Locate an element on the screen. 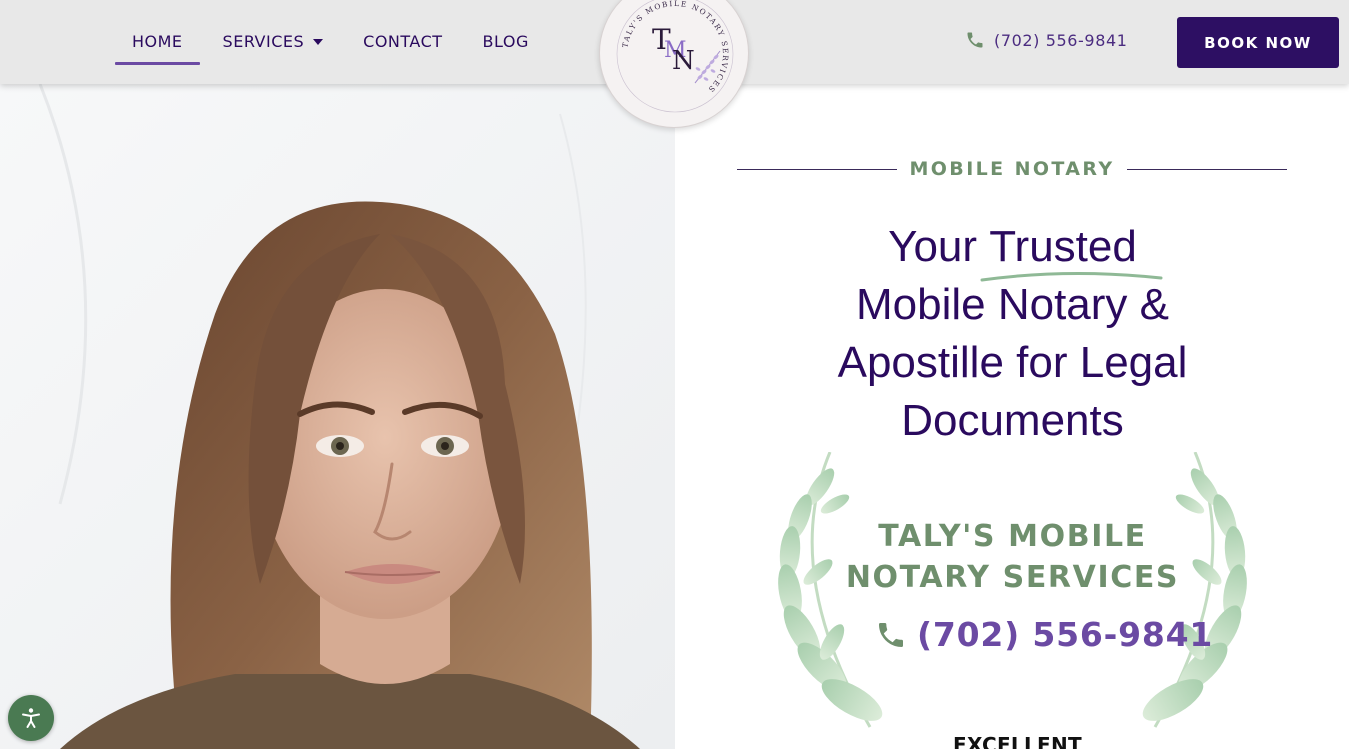 This screenshot has height=749, width=1349. company-name: TALY'S MOBILE NOTARY SERVICES is located at coordinates (1012, 557).